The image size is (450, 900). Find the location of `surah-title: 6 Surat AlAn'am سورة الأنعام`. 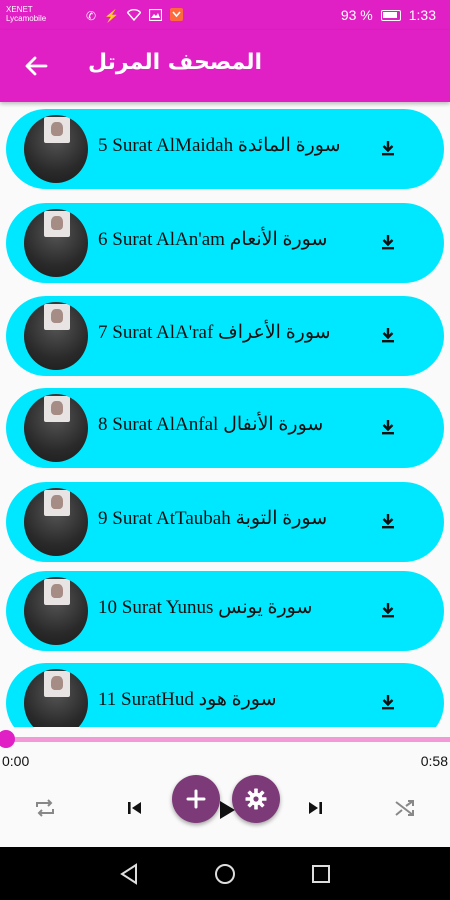

surah-title: 6 Surat AlAn'am سورة الأنعام is located at coordinates (213, 239).